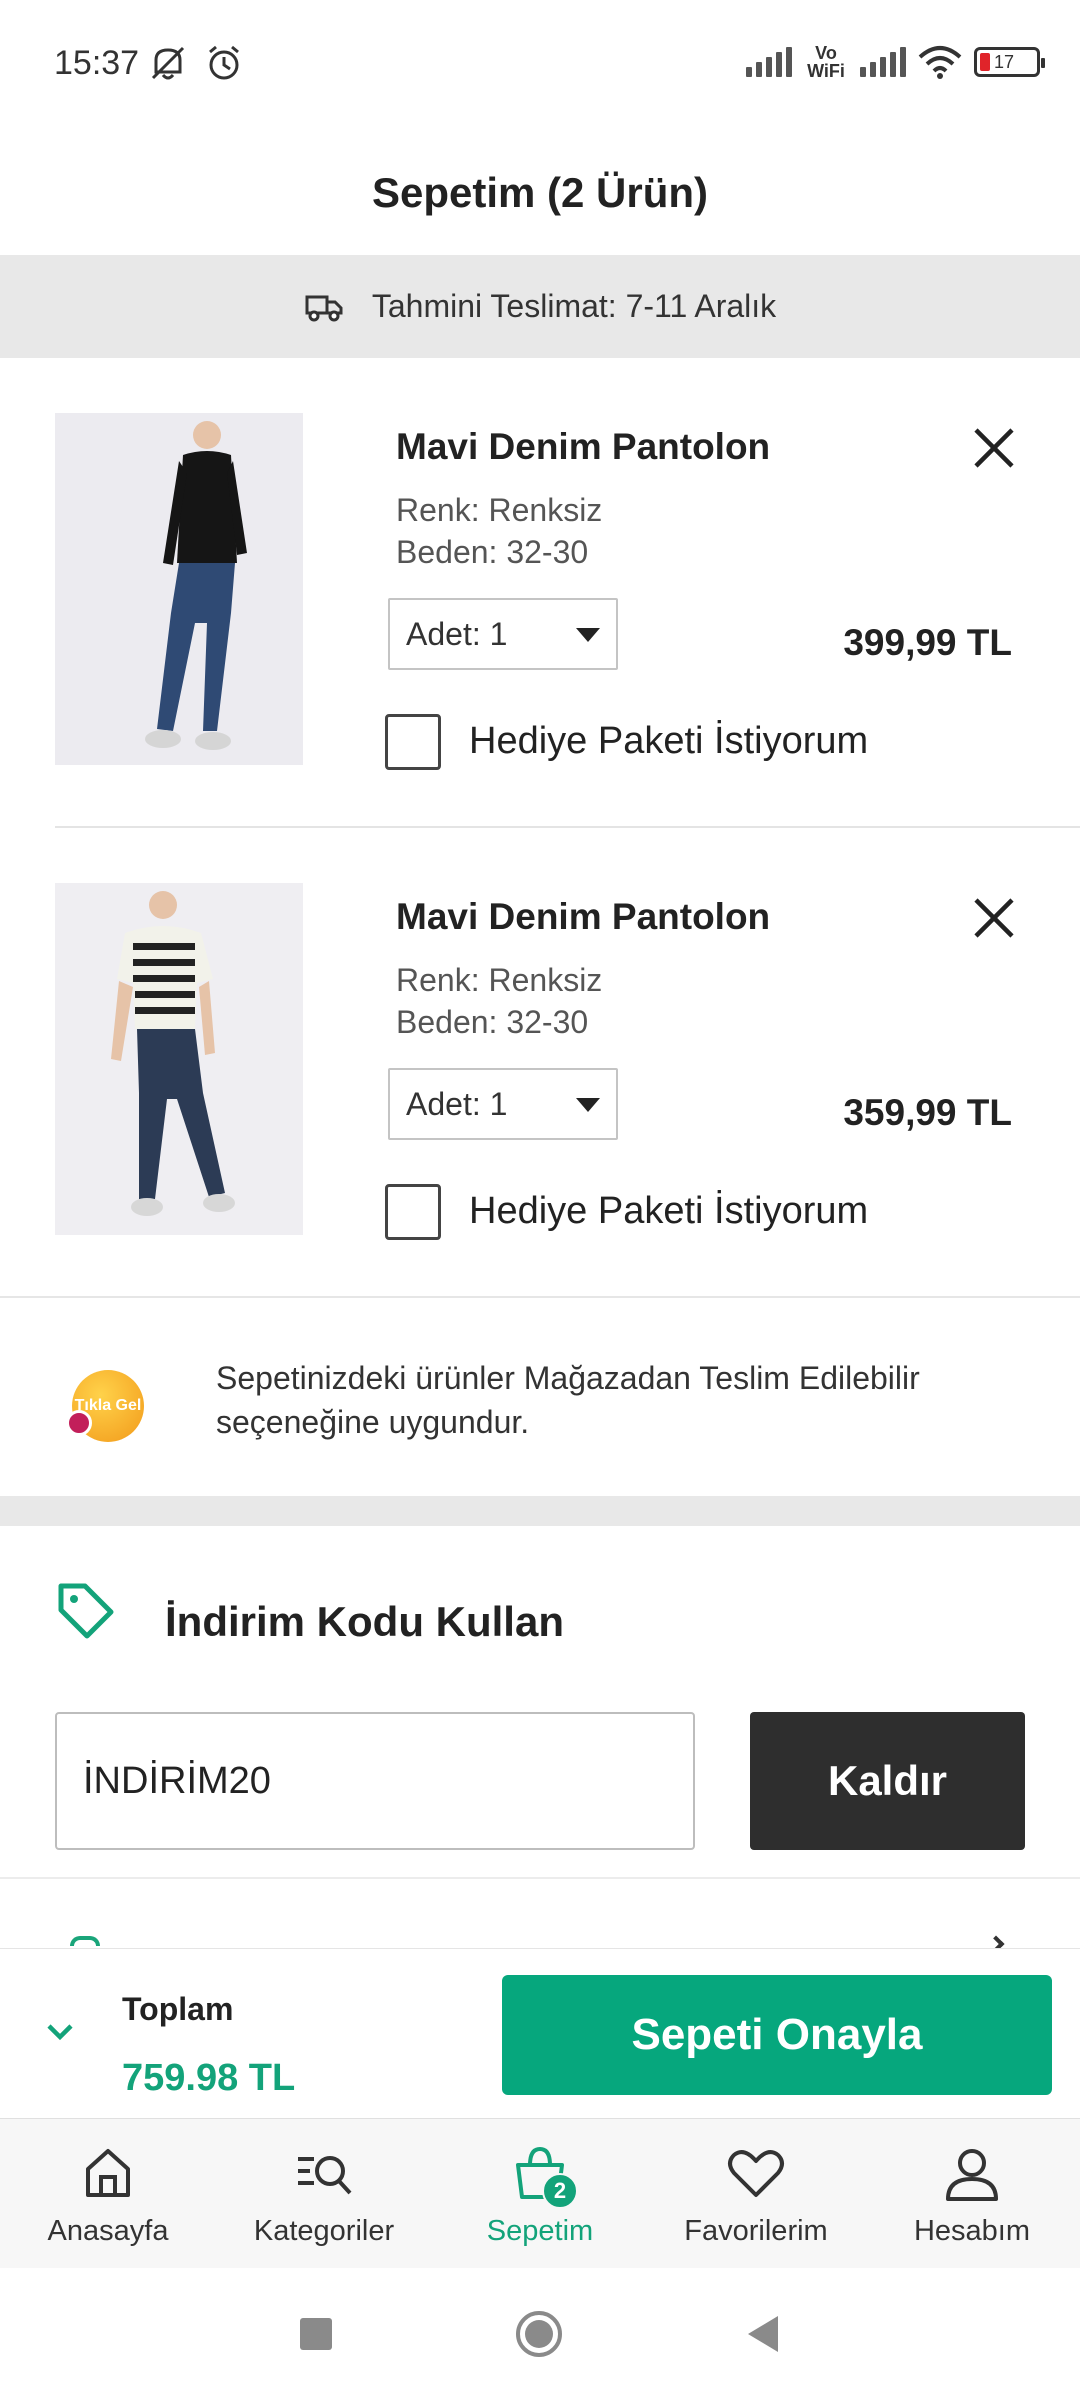  What do you see at coordinates (224, 62) in the screenshot?
I see `alarm-icon` at bounding box center [224, 62].